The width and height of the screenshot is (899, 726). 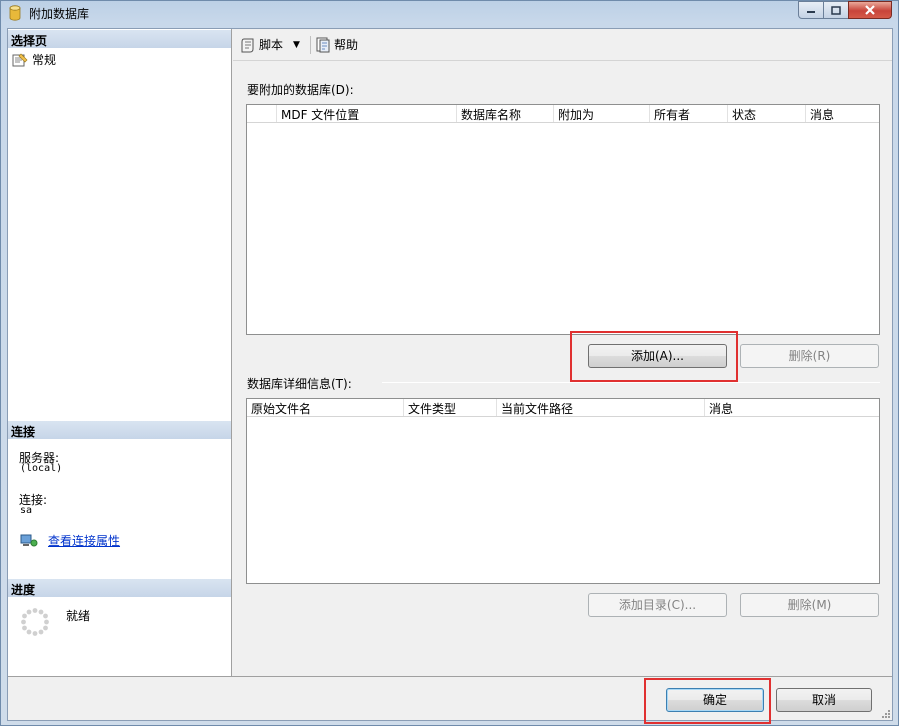 I want to click on help-button: 帮助, so click(x=336, y=44).